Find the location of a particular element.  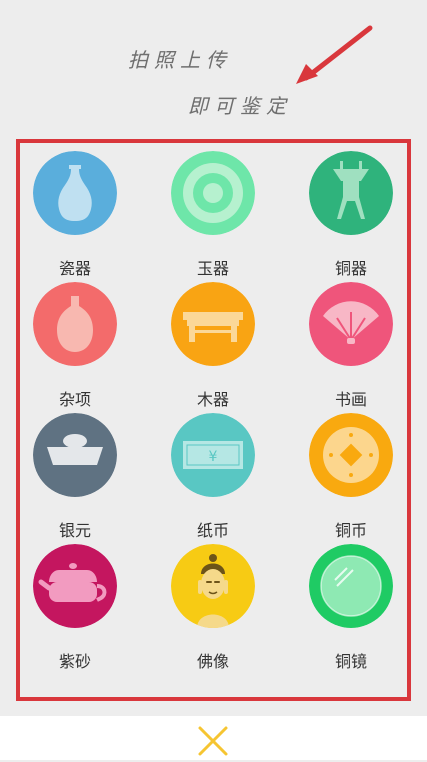

close-icon is located at coordinates (213, 741).